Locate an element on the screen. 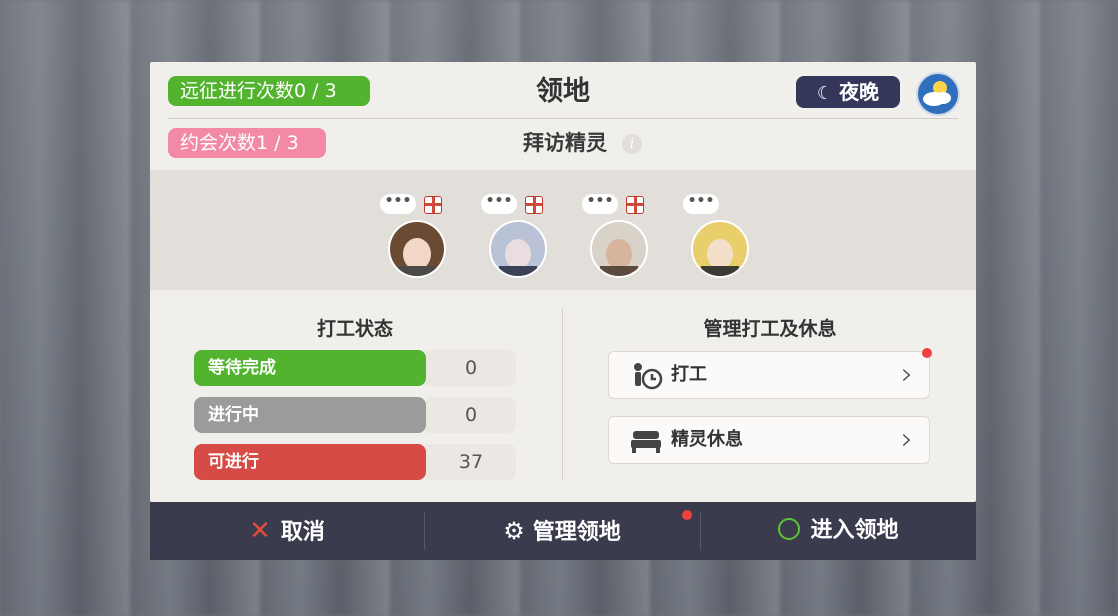 This screenshot has height=616, width=1118. night-time-badge: ☾ 夜晚 is located at coordinates (848, 92).